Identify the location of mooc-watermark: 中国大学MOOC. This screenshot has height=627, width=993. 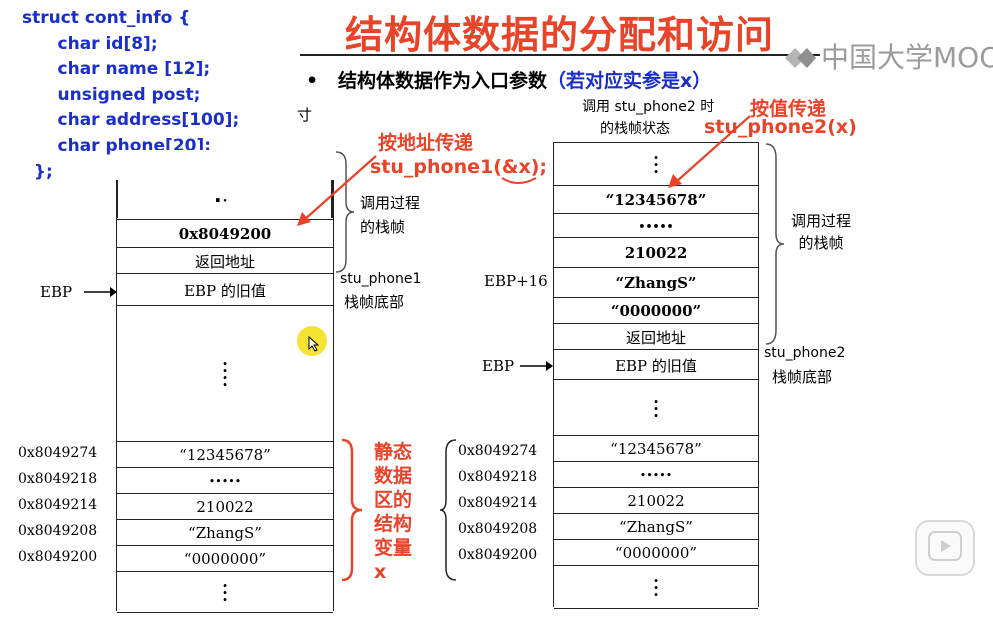
(888, 53).